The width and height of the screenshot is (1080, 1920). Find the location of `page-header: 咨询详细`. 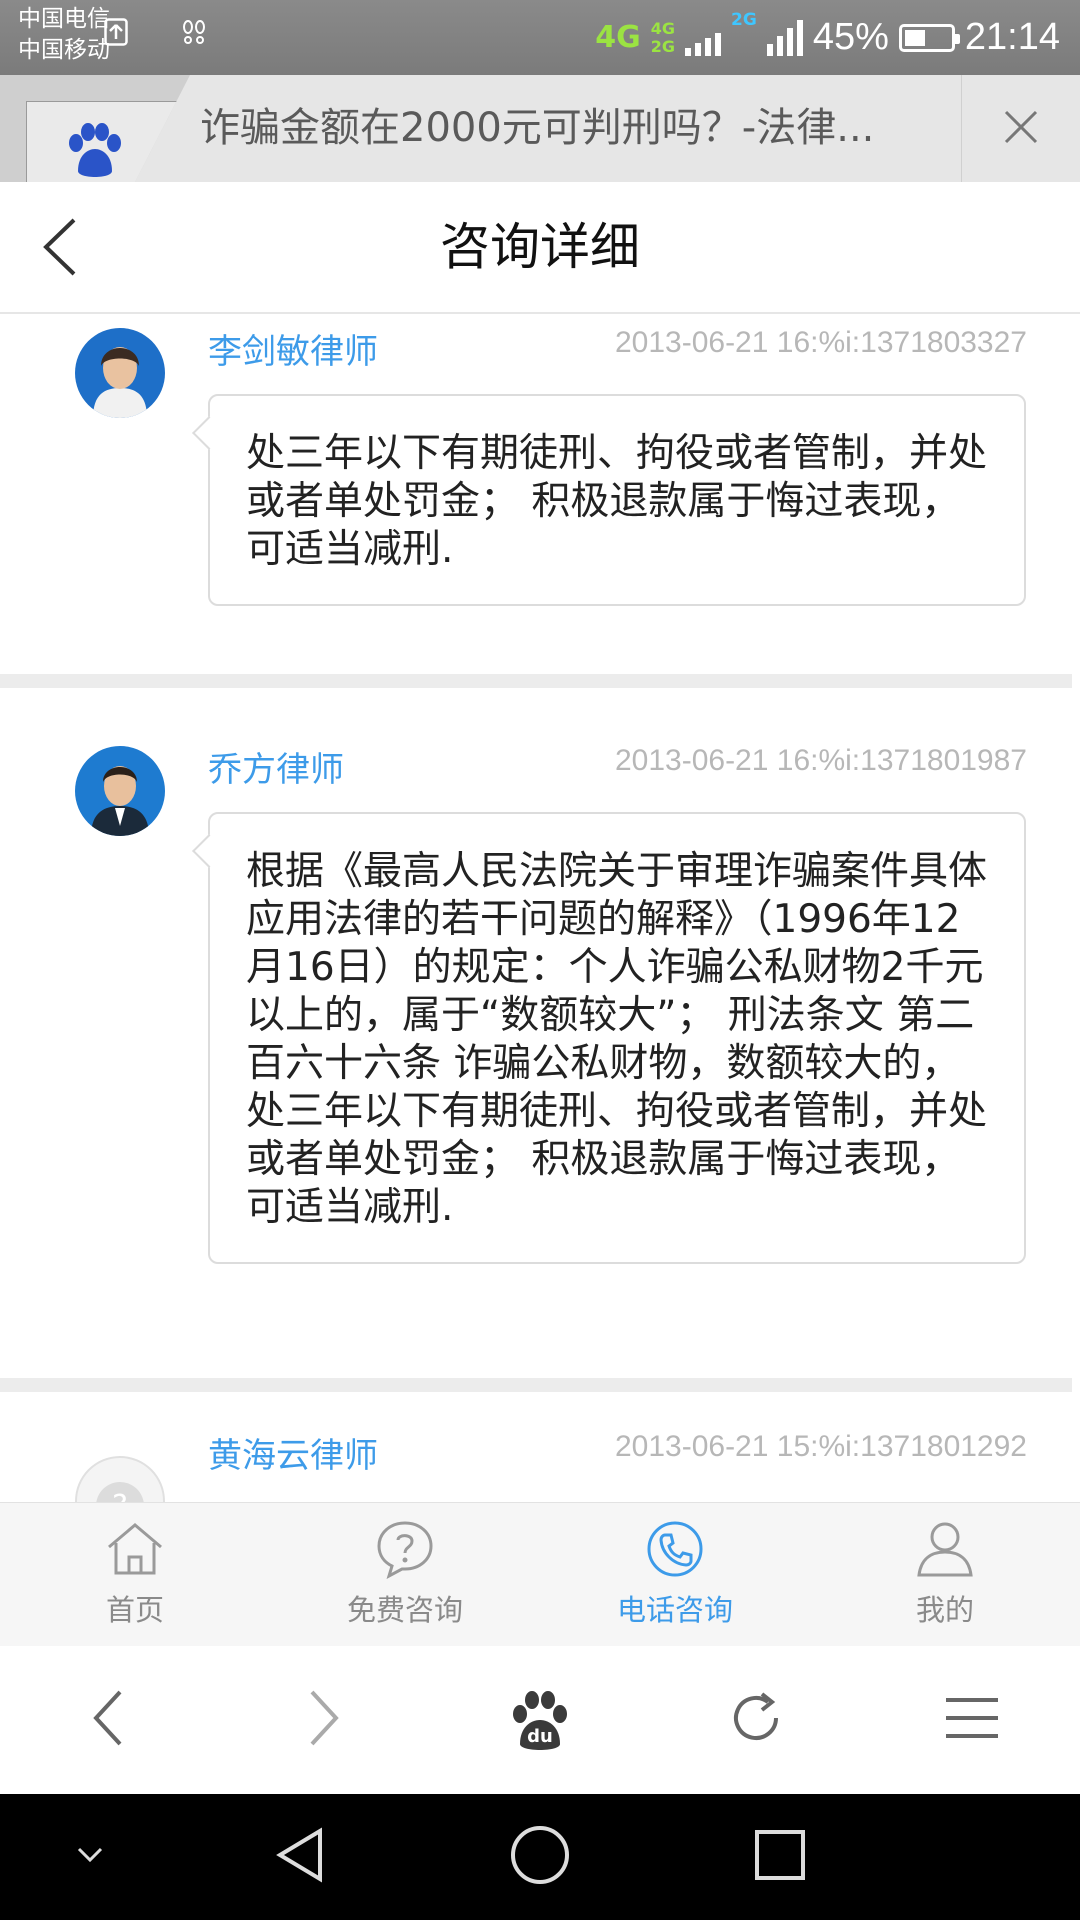

page-header: 咨询详细 is located at coordinates (540, 248).